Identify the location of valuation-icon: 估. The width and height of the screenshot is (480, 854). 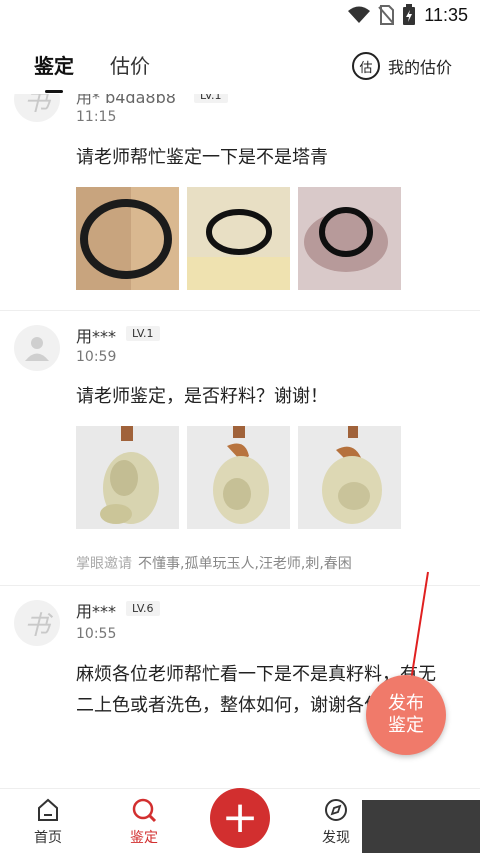
(365, 66).